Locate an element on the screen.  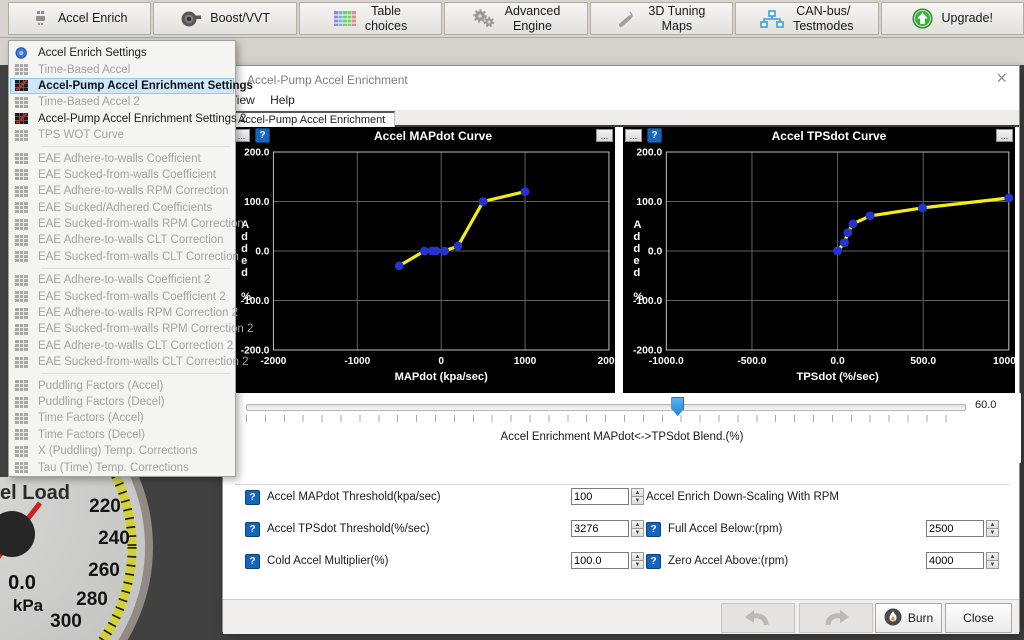
toolbar-button-3d-tuning-maps: 3D Tuning Maps is located at coordinates (661, 18).